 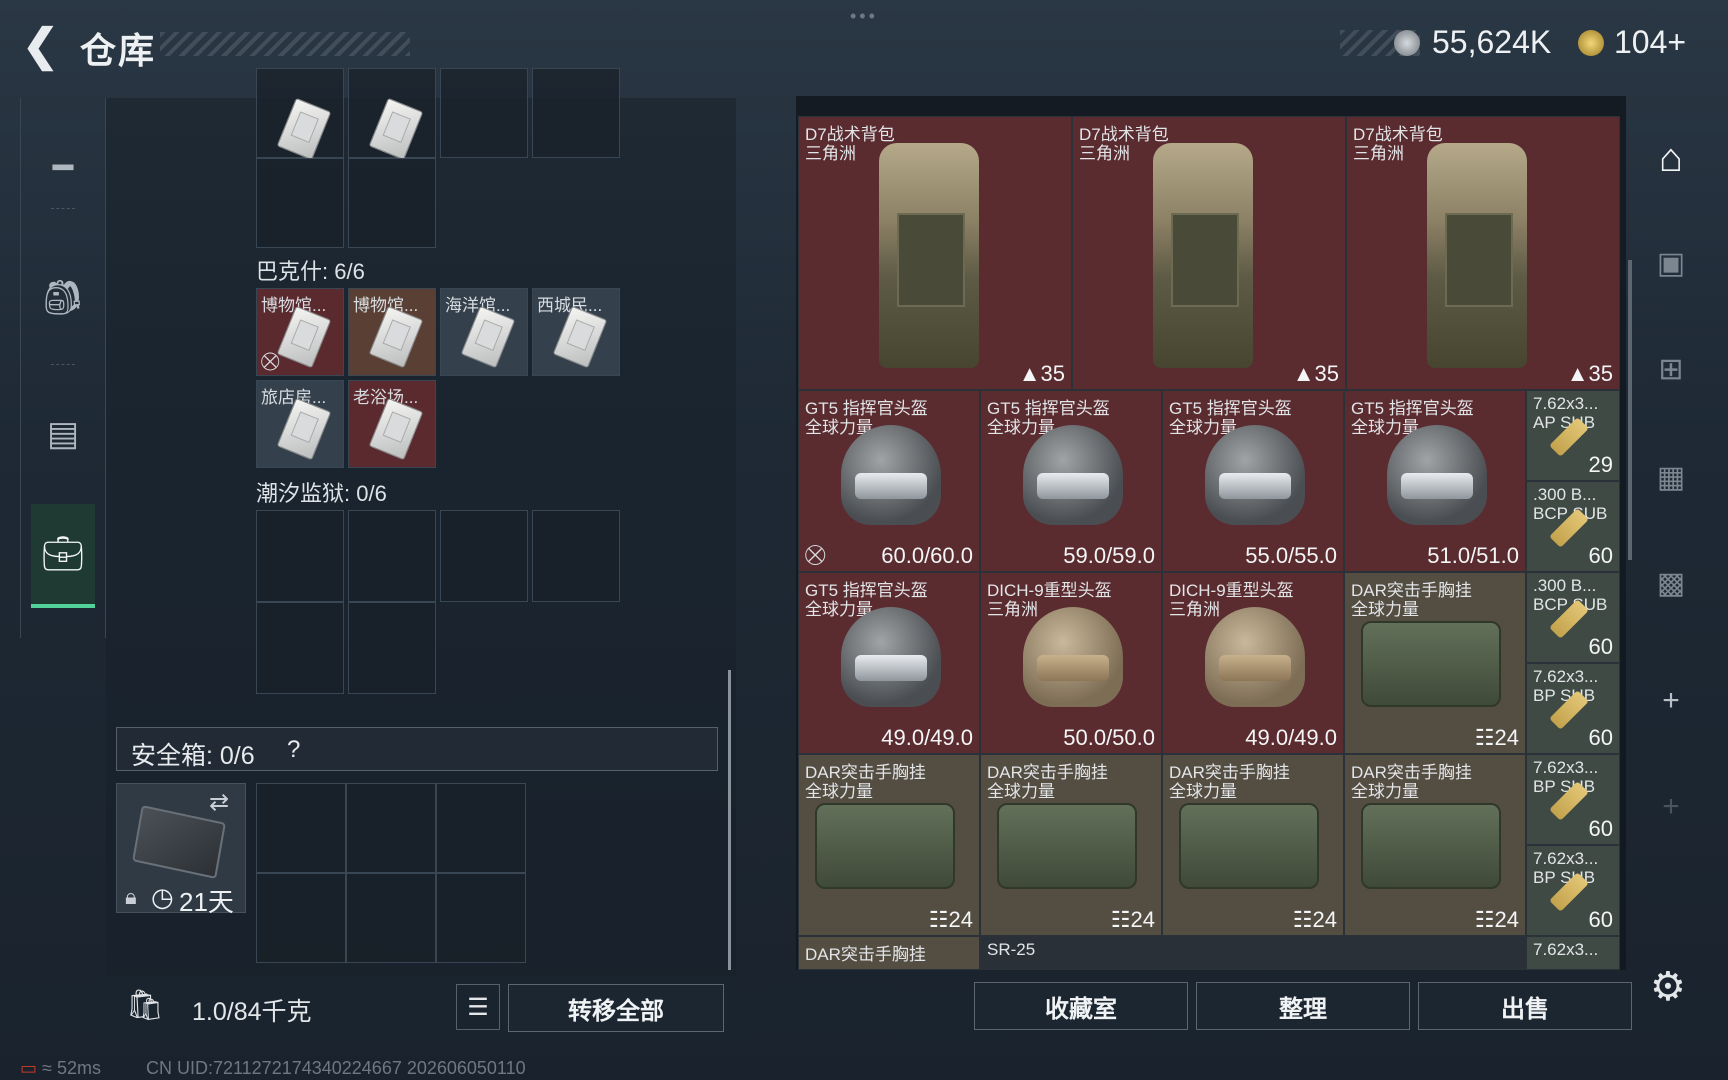 What do you see at coordinates (1378, 153) in the screenshot?
I see `item-source: 三角洲` at bounding box center [1378, 153].